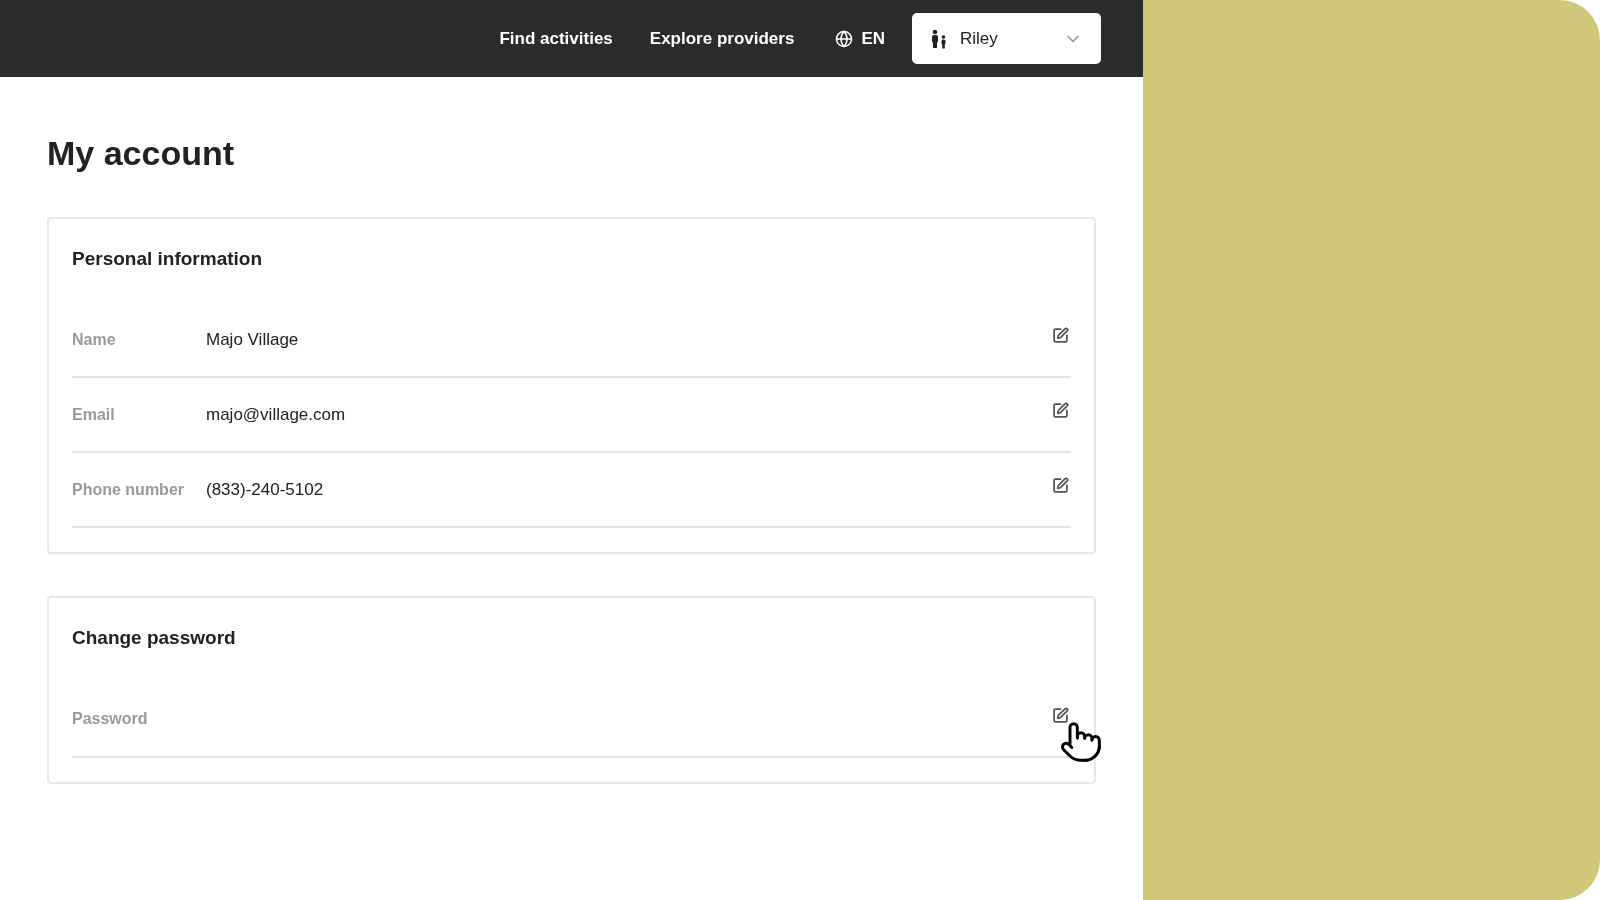 The image size is (1600, 900). I want to click on field-label: Password, so click(110, 719).